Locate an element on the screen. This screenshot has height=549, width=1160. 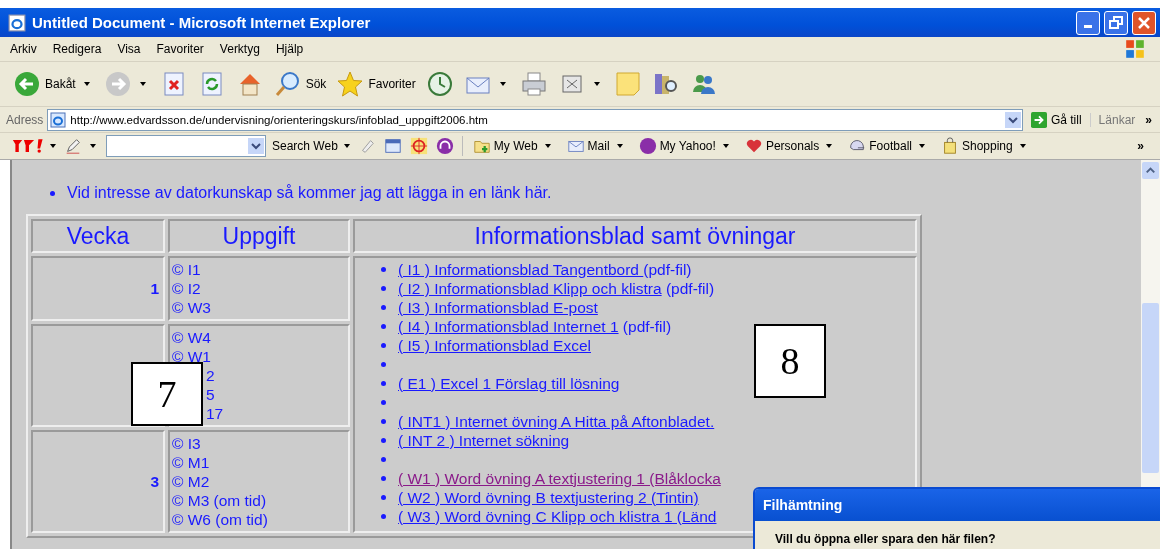
callout-label: 7 is located at coordinates (167, 394).